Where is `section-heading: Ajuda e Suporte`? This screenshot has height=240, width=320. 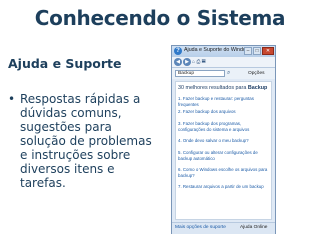
section-heading: Ajuda e Suporte is located at coordinates (65, 63).